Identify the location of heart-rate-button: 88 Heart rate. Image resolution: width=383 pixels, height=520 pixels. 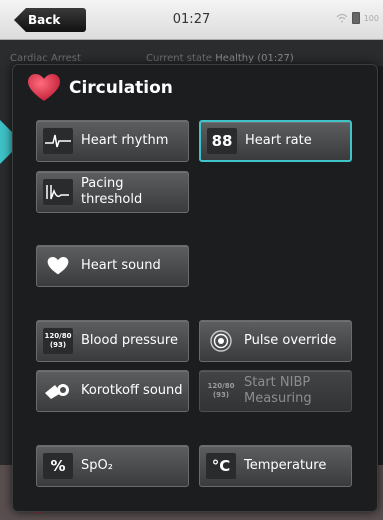
(275, 141).